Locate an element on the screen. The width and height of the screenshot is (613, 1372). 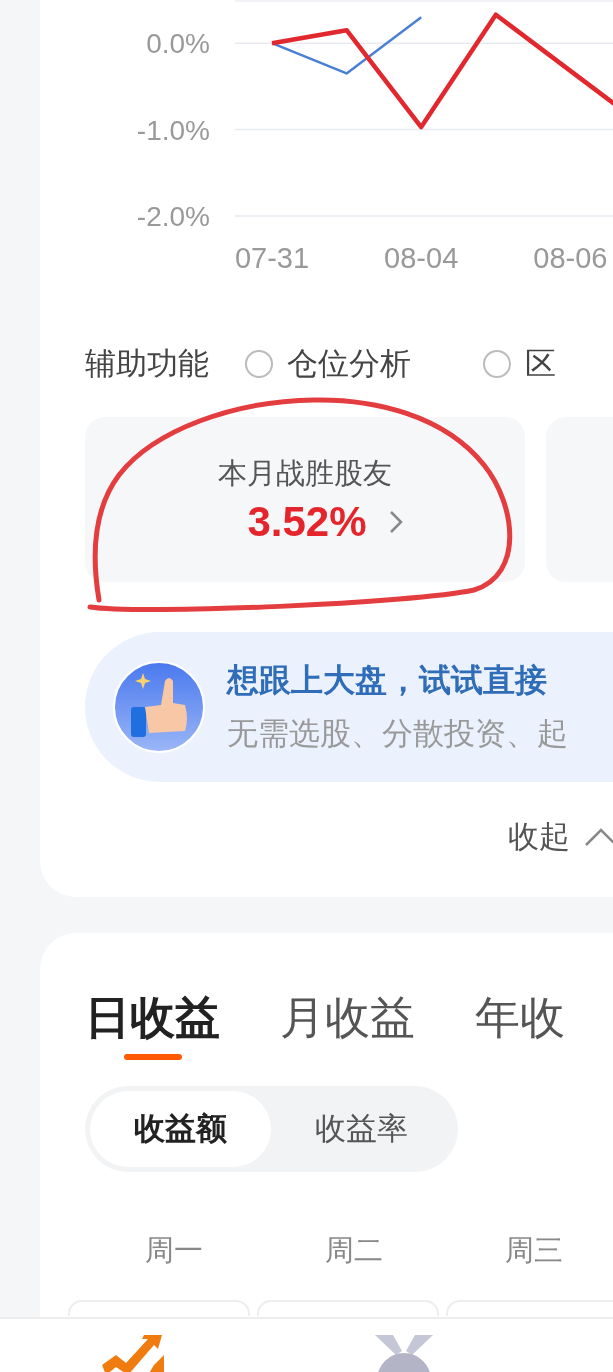
stat-title: 本月战胜股友 is located at coordinates (305, 473).